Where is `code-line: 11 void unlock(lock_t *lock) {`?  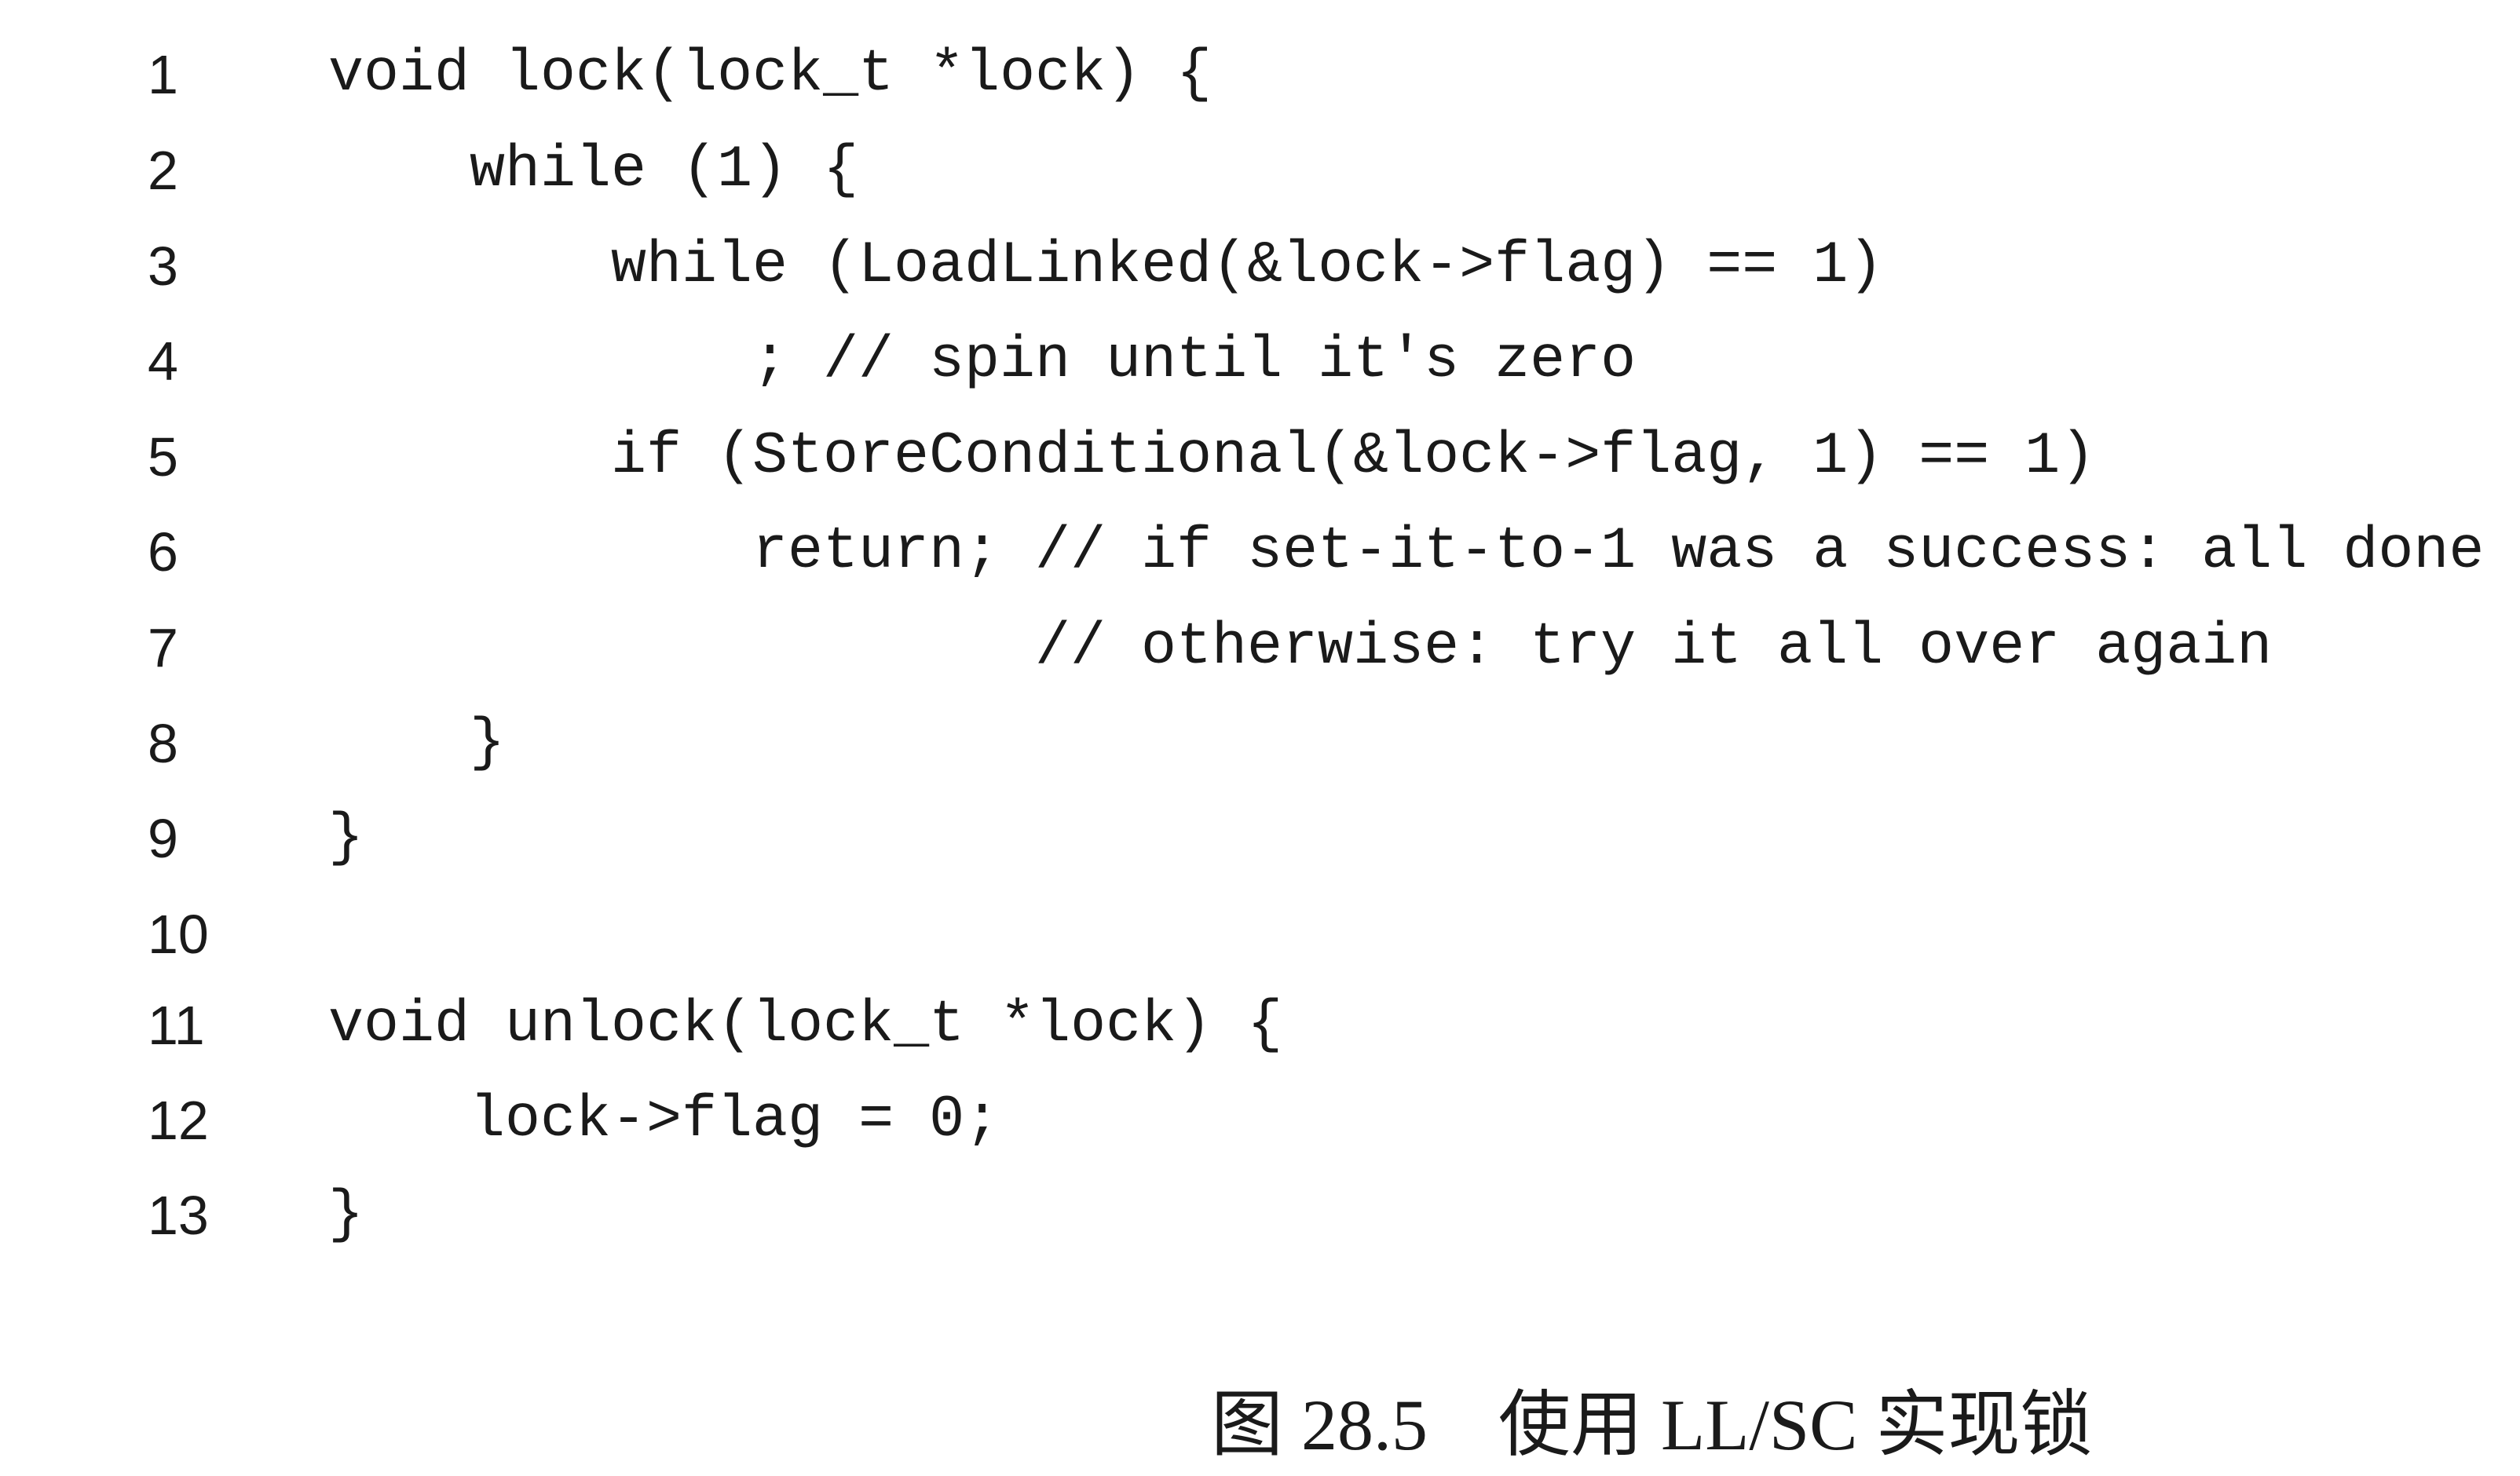 code-line: 11 void unlock(lock_t *lock) { is located at coordinates (1260, 1025).